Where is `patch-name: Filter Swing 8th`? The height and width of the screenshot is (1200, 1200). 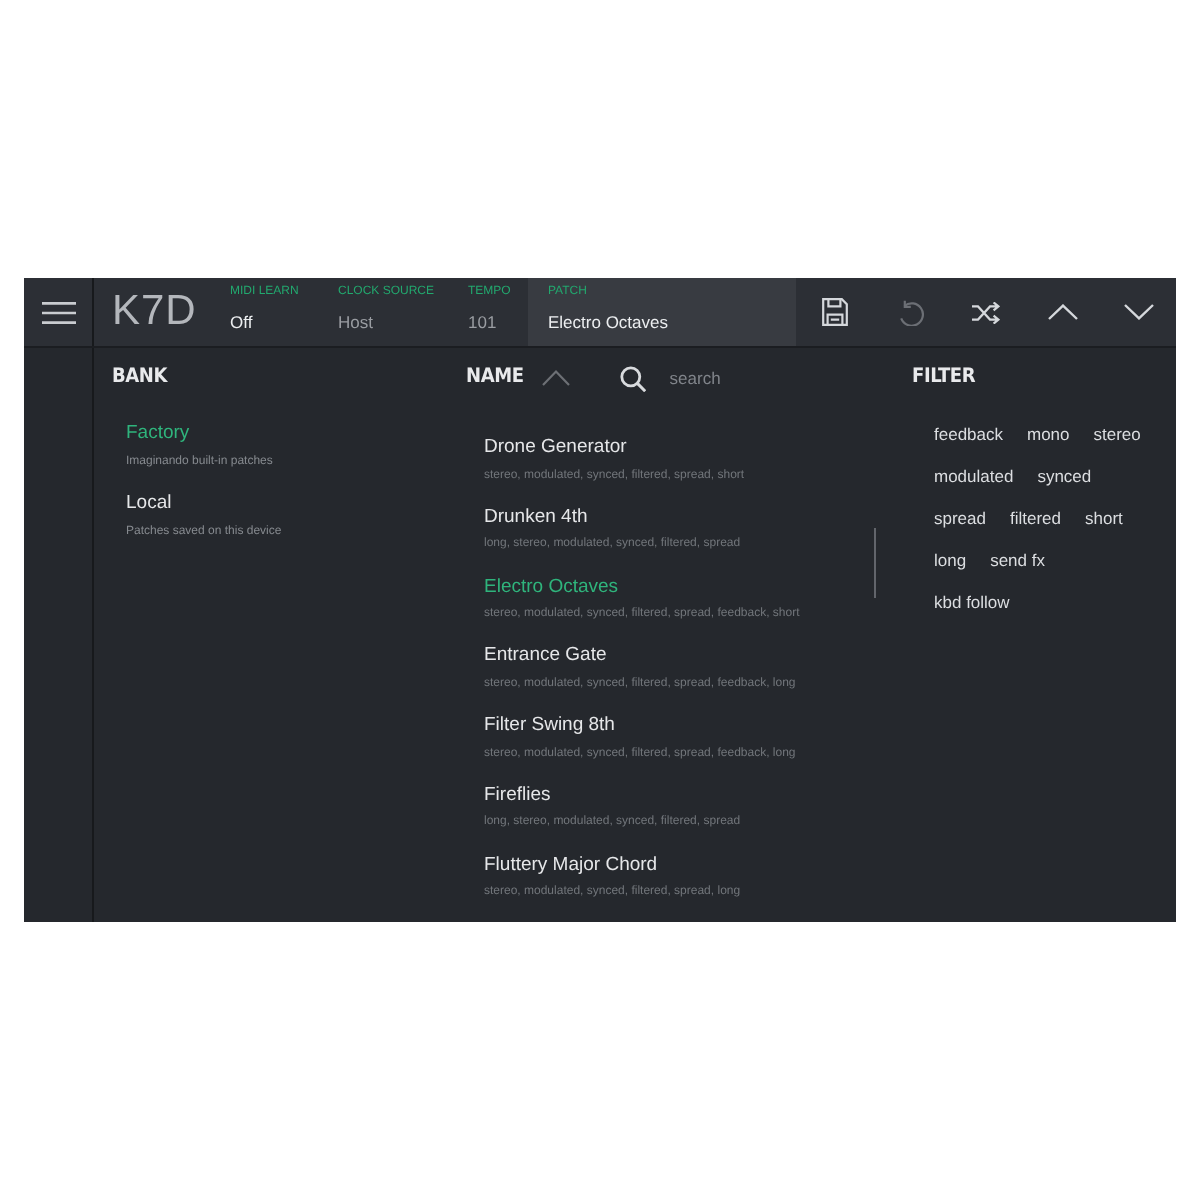 patch-name: Filter Swing 8th is located at coordinates (549, 726).